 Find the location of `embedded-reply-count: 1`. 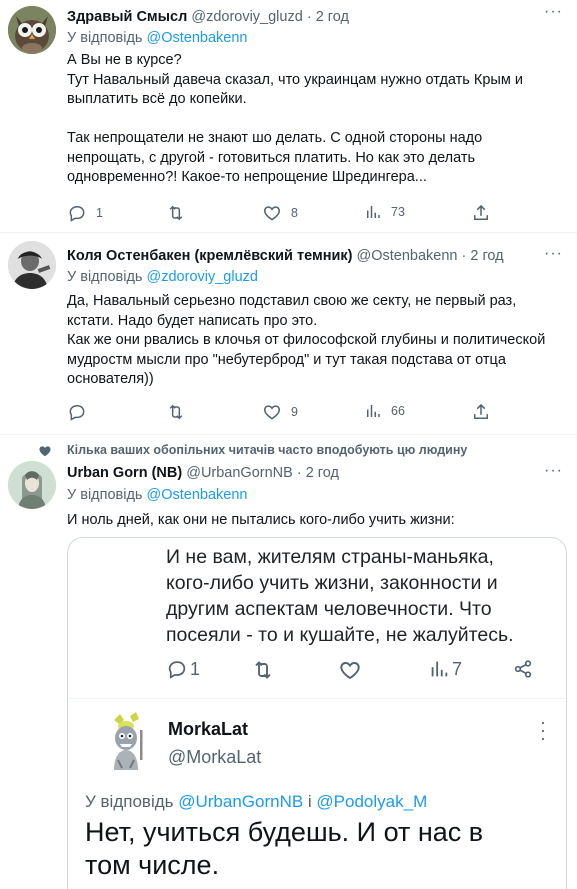

embedded-reply-count: 1 is located at coordinates (195, 668).